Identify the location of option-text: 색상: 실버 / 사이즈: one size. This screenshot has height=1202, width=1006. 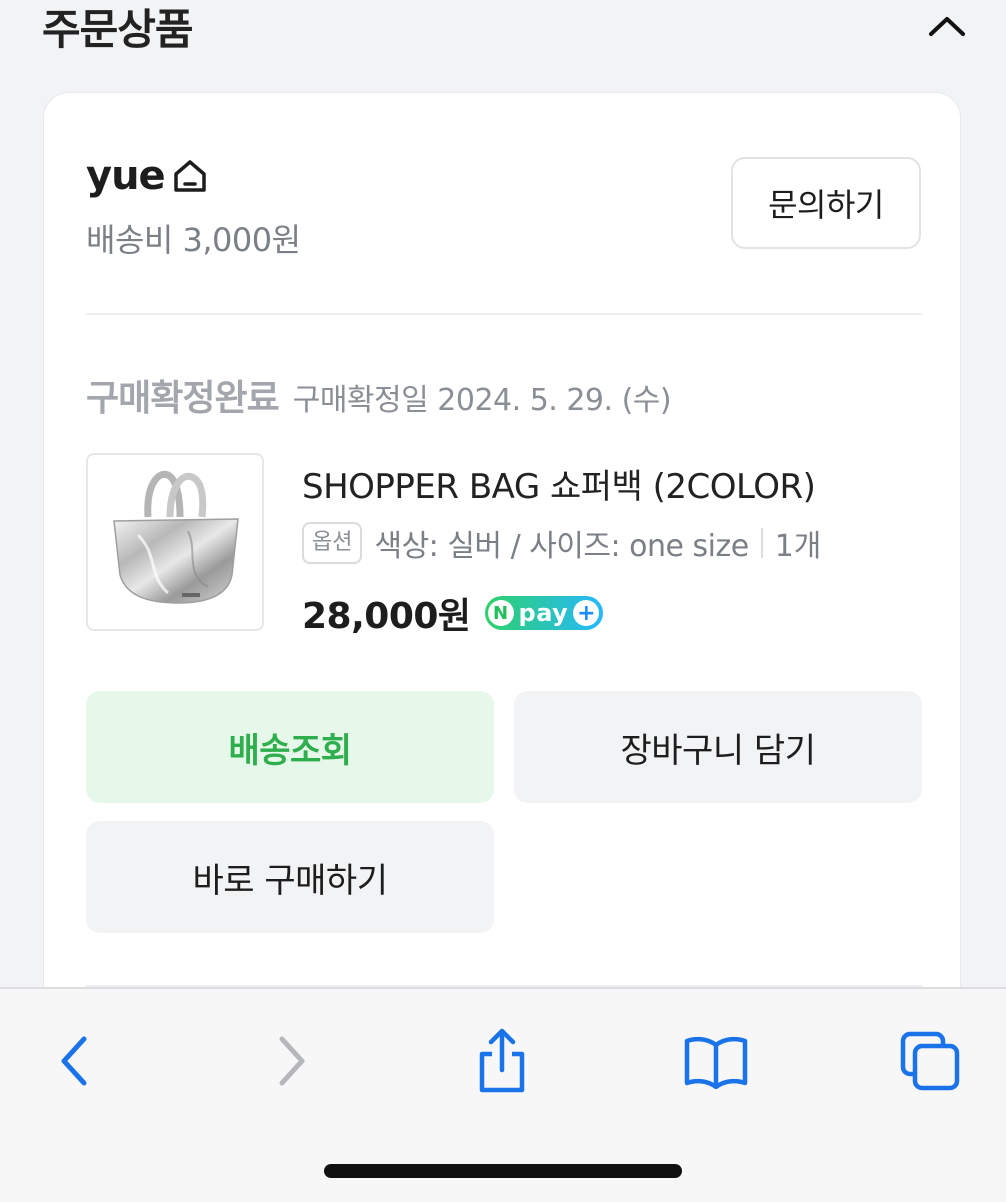
(561, 546).